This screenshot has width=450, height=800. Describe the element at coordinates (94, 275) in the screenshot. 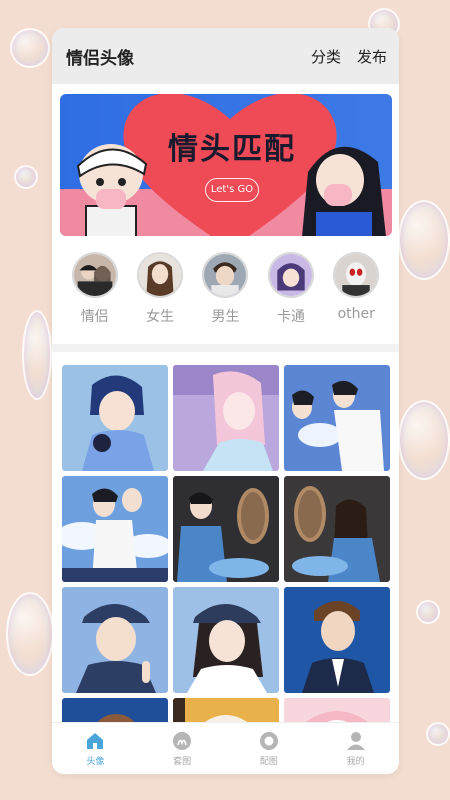

I see `couple-avatar-icon` at that location.